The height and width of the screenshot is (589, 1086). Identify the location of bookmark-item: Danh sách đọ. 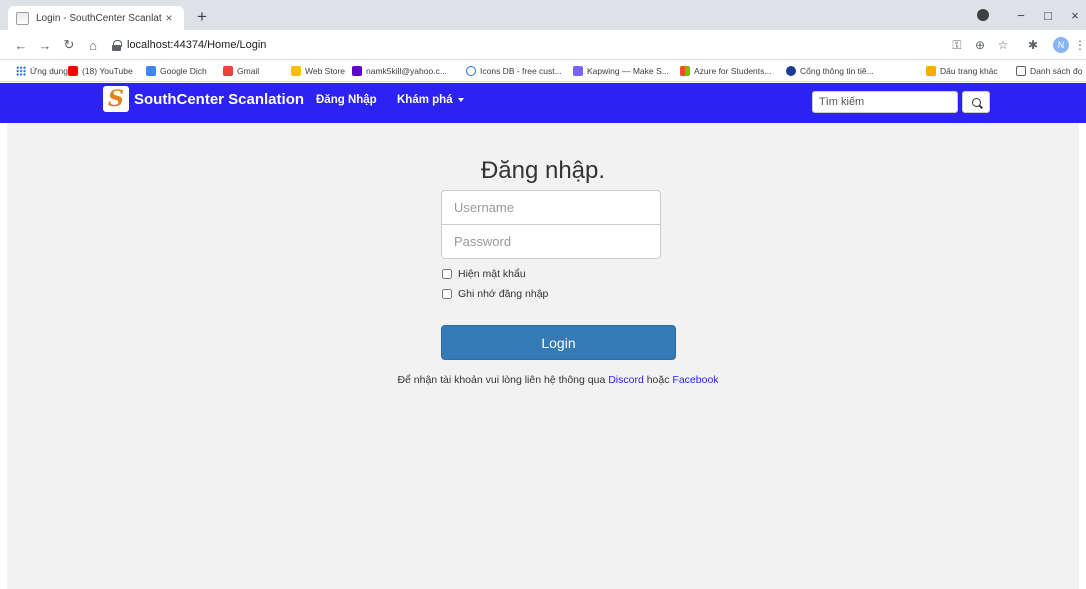
(1049, 71).